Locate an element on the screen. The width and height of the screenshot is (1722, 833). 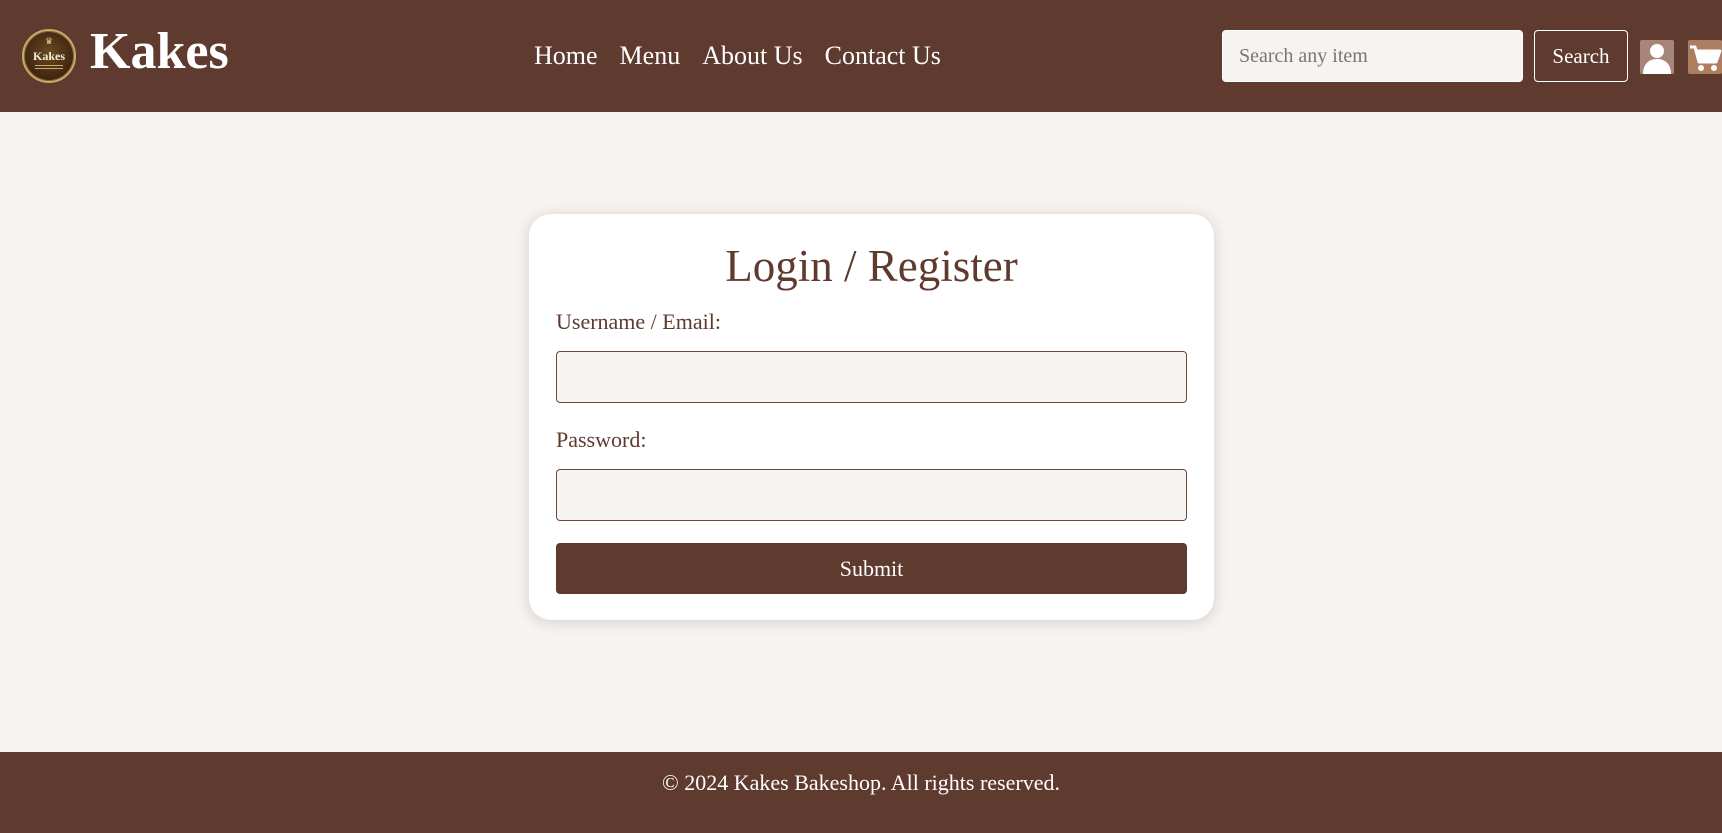
logo-badge-ribbon is located at coordinates (49, 67).